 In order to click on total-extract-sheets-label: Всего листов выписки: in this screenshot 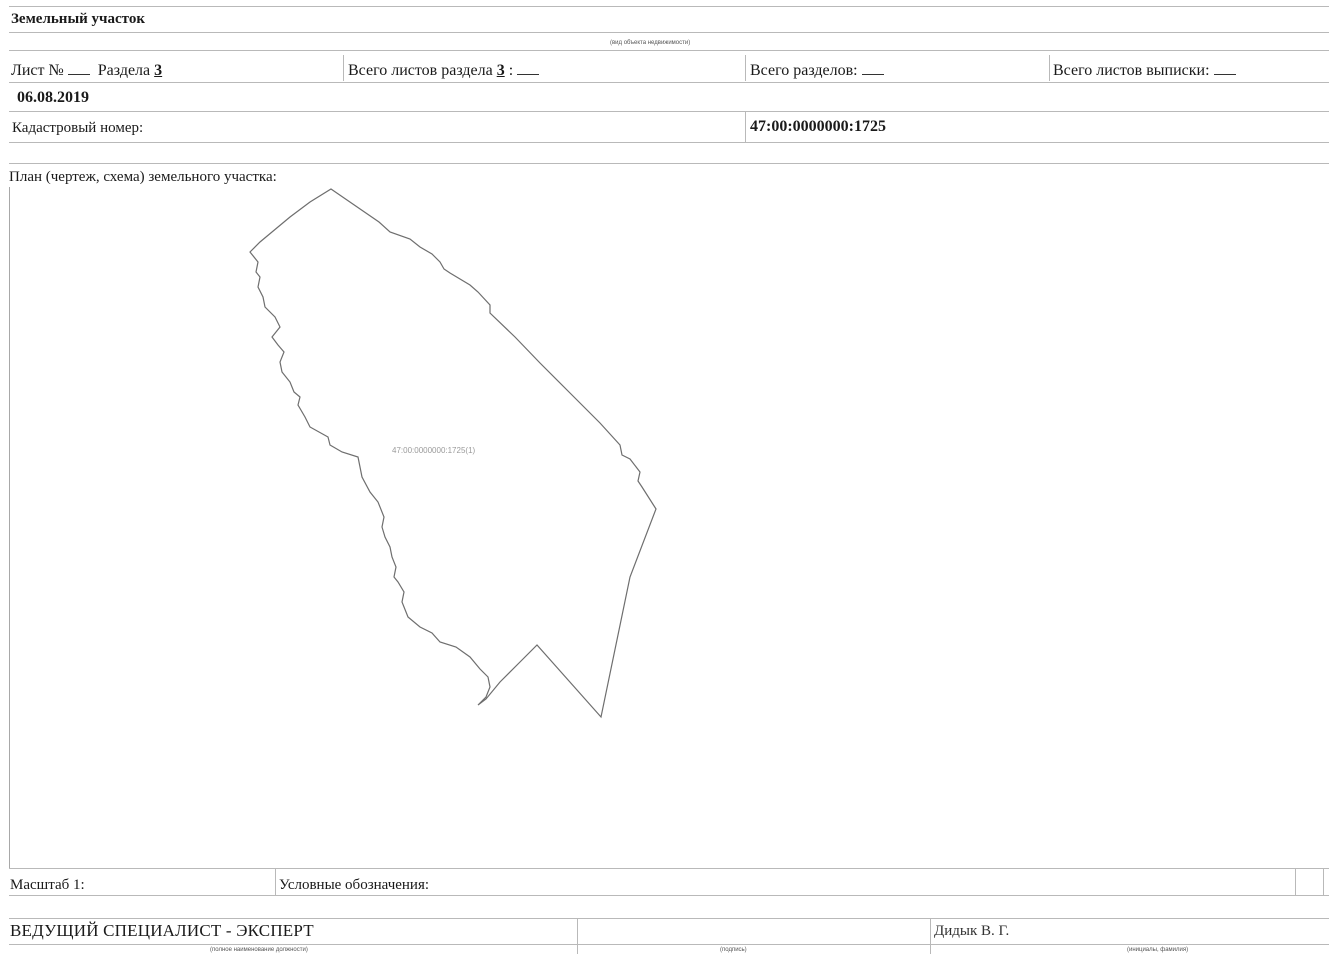, I will do `click(1131, 70)`.